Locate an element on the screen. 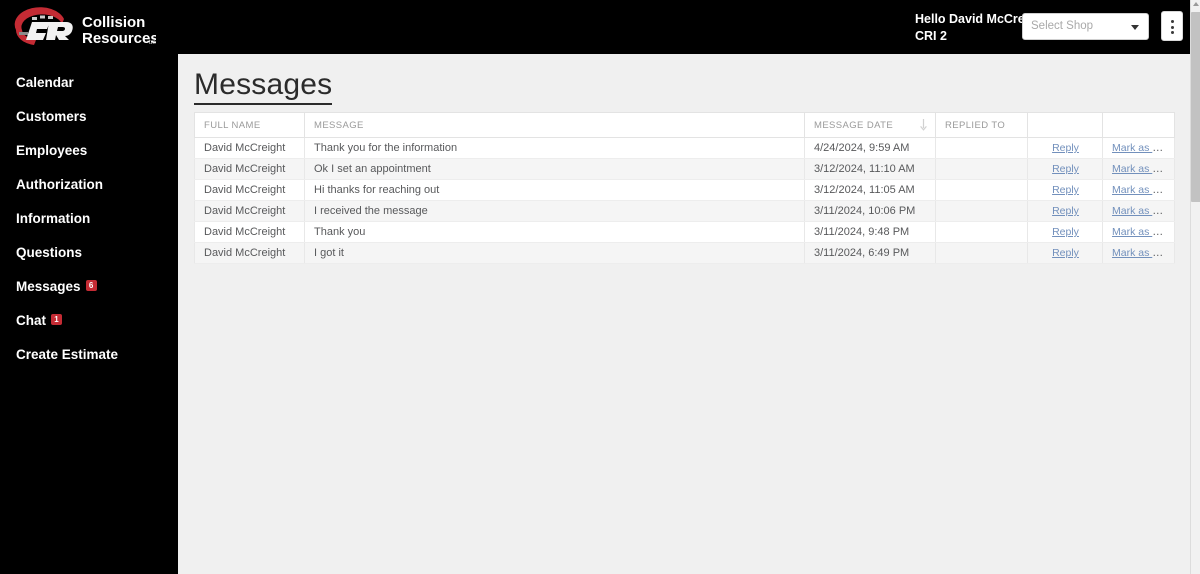  sidebar-item-customers: Customers is located at coordinates (89, 115).